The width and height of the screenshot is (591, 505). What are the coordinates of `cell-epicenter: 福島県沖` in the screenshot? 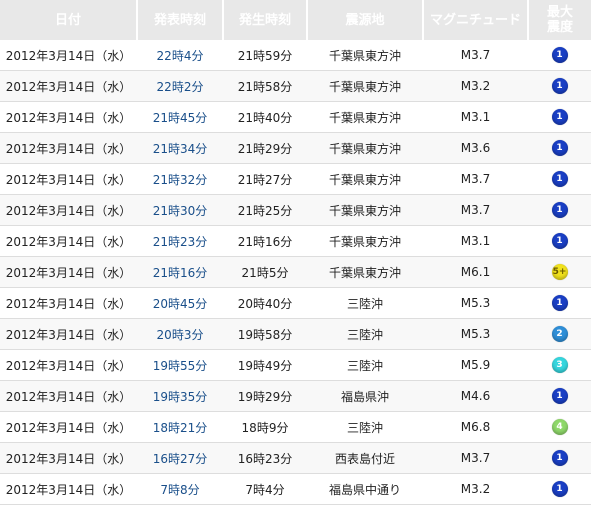 It's located at (365, 396).